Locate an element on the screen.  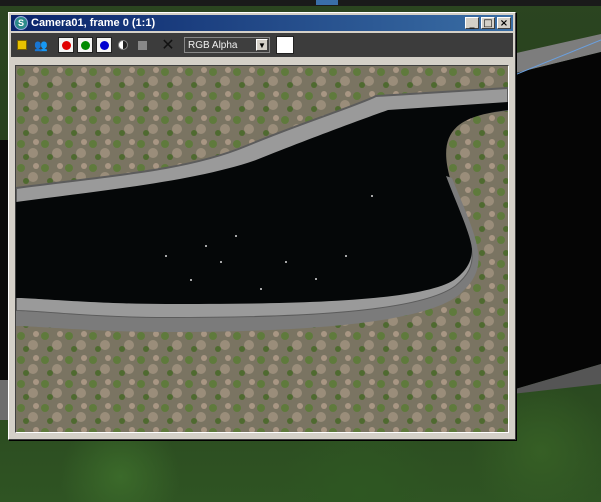
save-icon is located at coordinates (22, 45).